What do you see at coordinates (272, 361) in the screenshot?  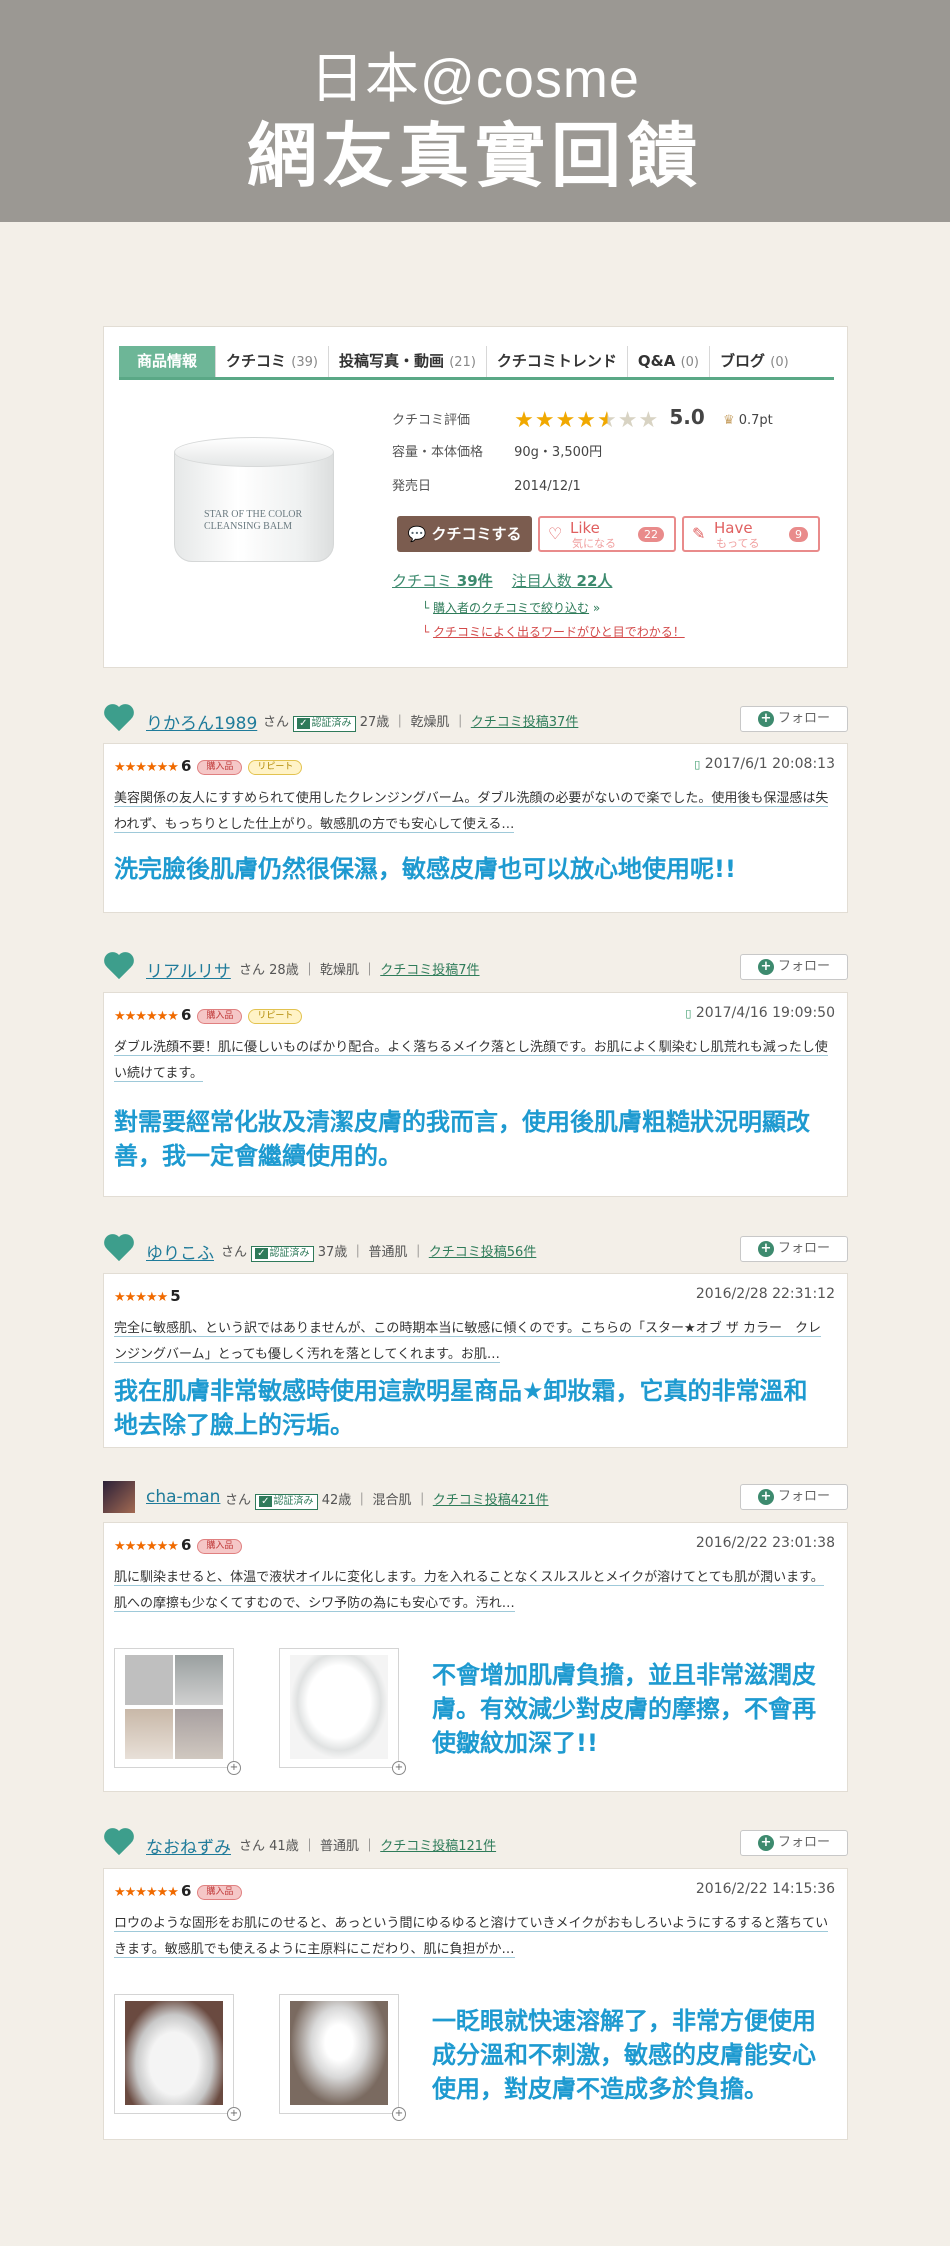 I see `tab-kuchikomi: クチコミ (39)` at bounding box center [272, 361].